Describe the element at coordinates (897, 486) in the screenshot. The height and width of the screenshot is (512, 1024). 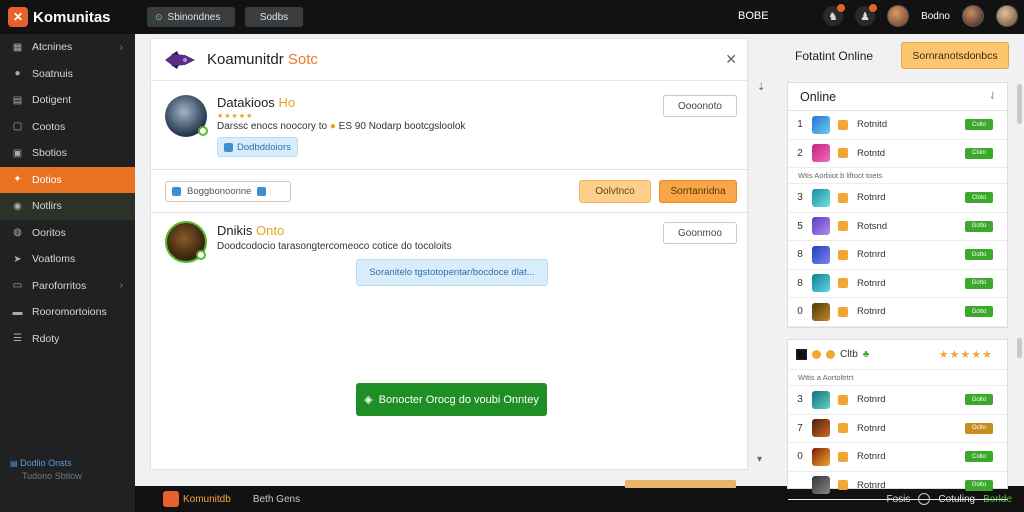
I see `online-row: Rotnrd Golto` at that location.